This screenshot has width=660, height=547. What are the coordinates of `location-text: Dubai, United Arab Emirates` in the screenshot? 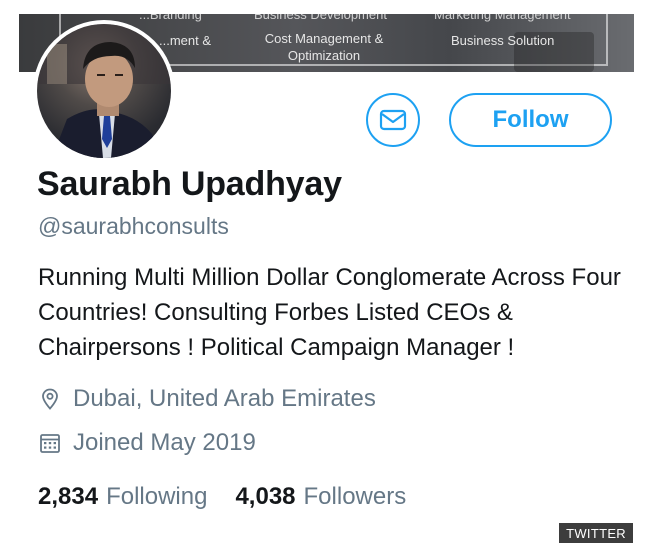 It's located at (224, 398).